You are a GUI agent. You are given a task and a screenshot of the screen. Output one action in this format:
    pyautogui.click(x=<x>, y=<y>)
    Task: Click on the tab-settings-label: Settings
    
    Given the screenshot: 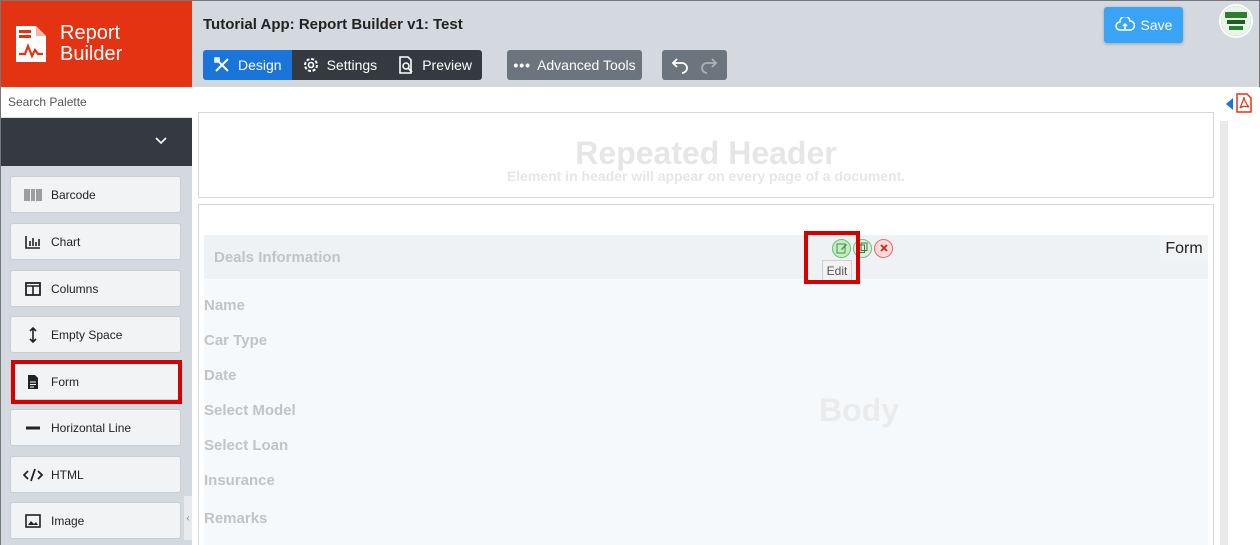 What is the action you would take?
    pyautogui.click(x=352, y=65)
    